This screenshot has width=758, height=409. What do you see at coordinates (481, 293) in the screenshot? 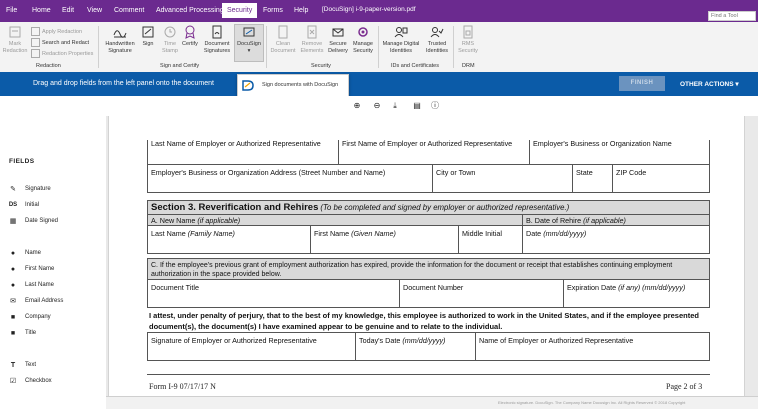
I see `document-number-cell: Document Number` at bounding box center [481, 293].